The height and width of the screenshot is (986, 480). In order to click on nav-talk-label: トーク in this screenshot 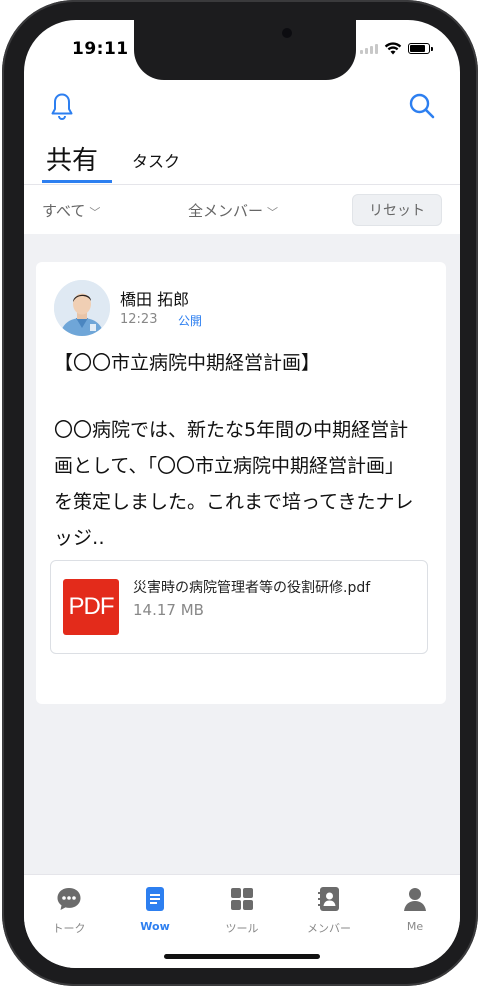, I will do `click(69, 928)`.